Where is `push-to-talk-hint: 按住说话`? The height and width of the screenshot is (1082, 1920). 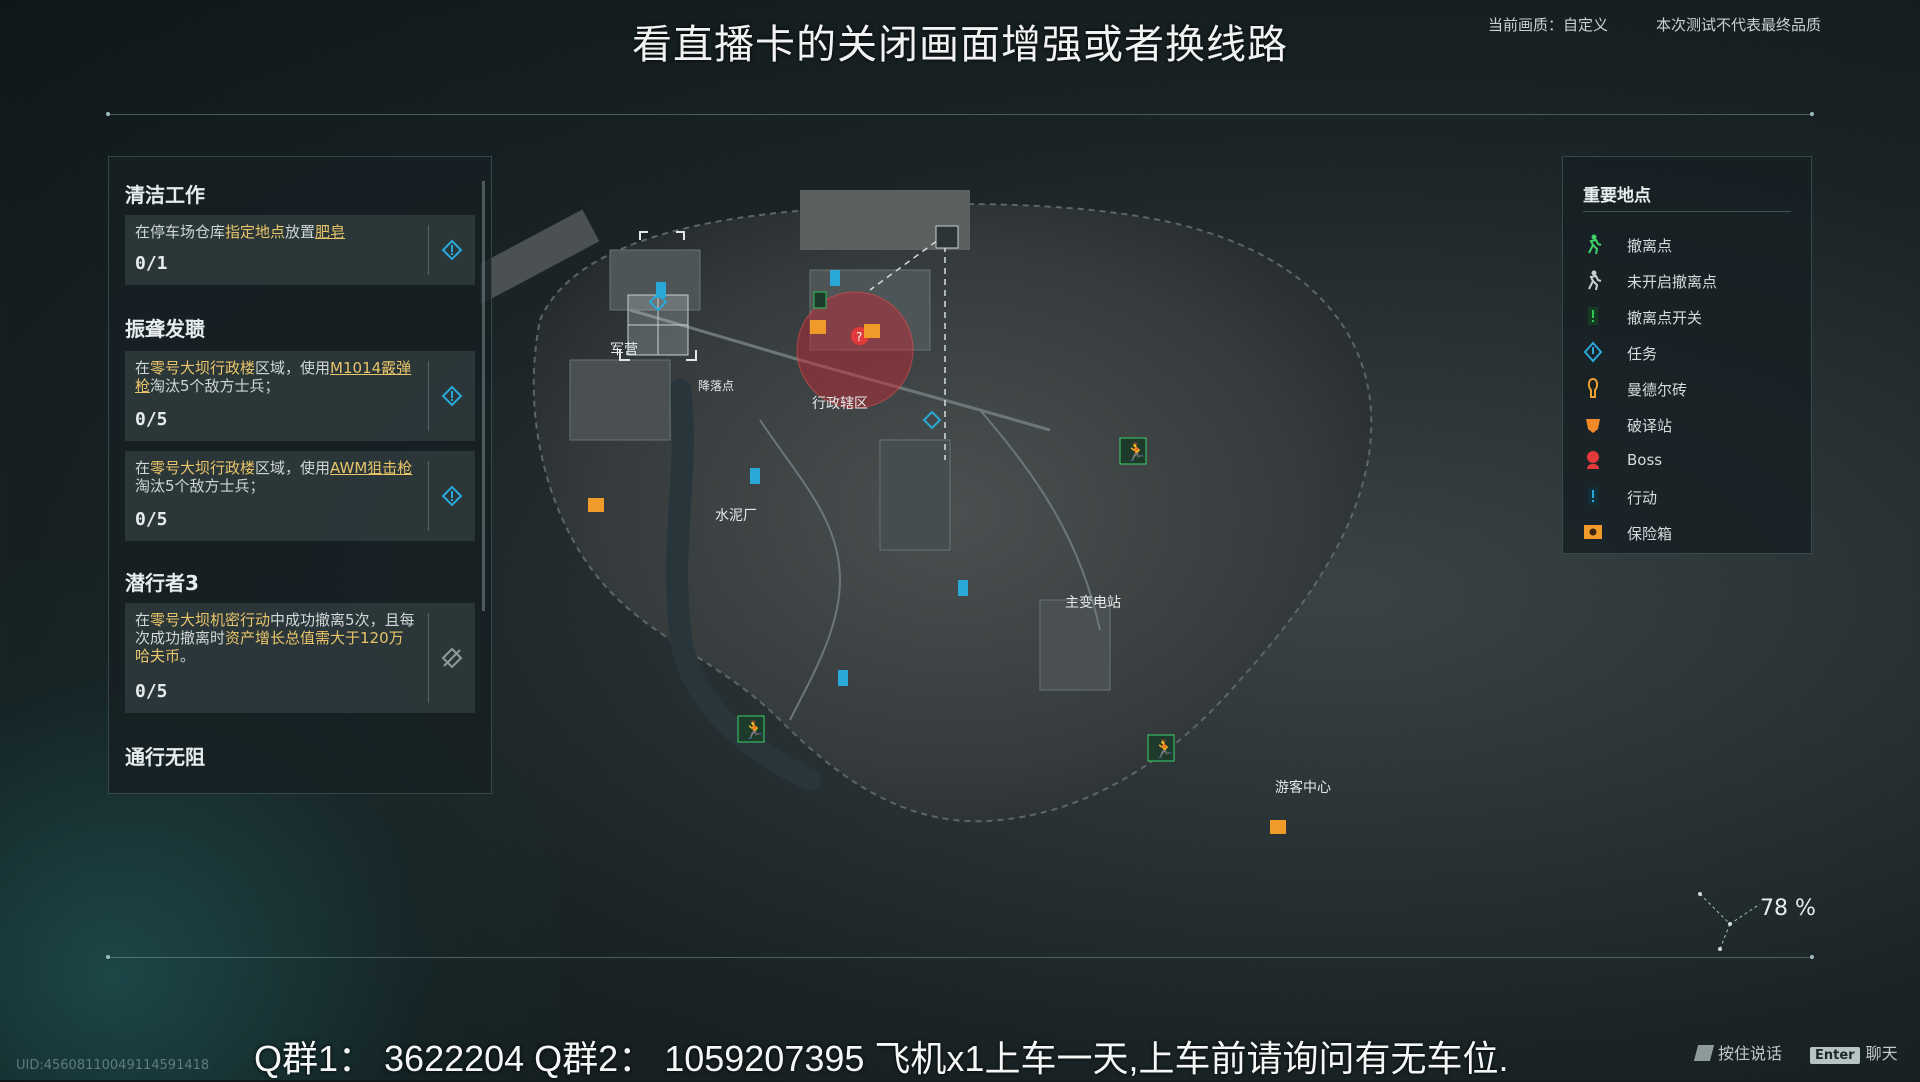 push-to-talk-hint: 按住说话 is located at coordinates (1737, 1052).